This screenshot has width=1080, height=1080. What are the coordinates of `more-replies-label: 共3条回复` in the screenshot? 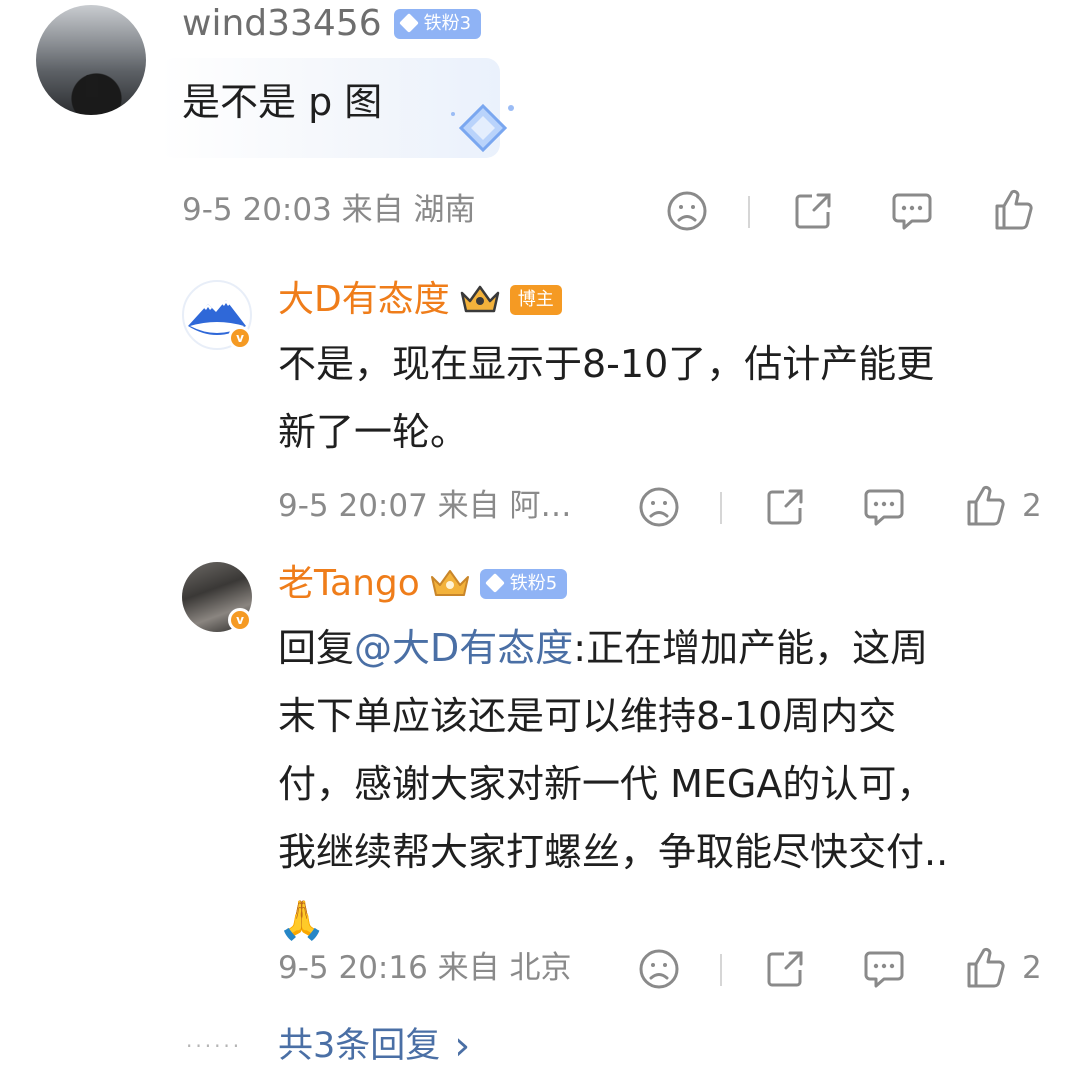 It's located at (359, 1046).